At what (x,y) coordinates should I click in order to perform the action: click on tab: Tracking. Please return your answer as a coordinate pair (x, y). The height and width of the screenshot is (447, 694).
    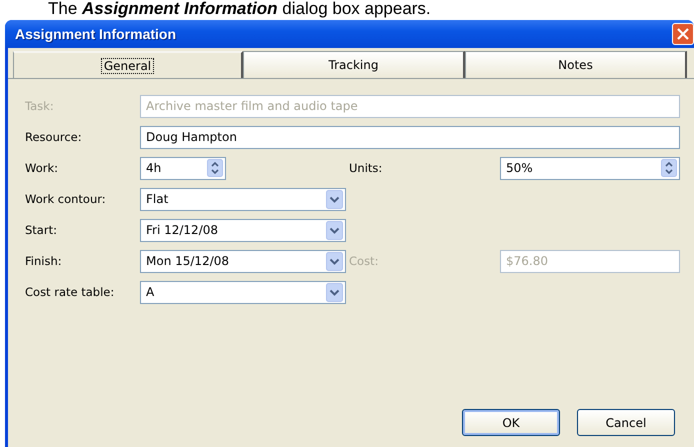
    Looking at the image, I should click on (354, 64).